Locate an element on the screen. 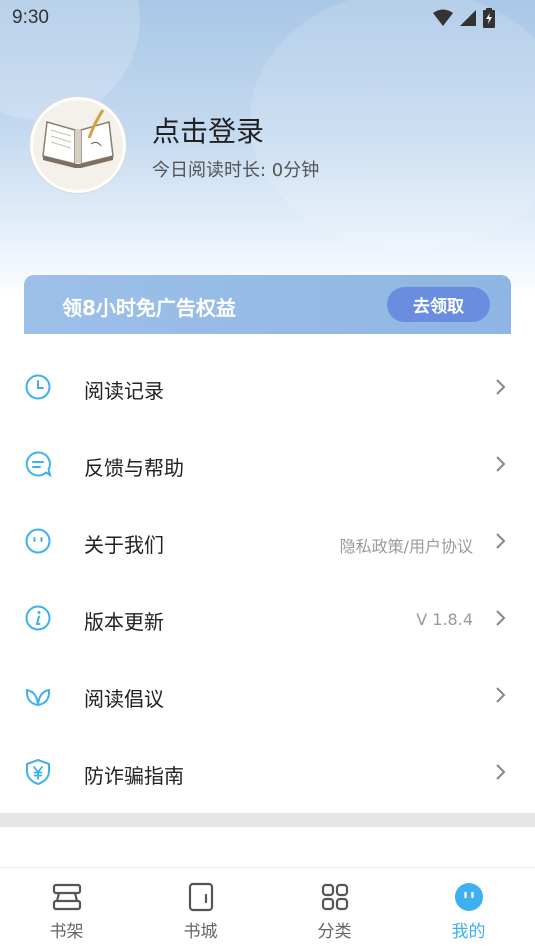 Image resolution: width=535 pixels, height=952 pixels. decorative-circle is located at coordinates (392, 125).